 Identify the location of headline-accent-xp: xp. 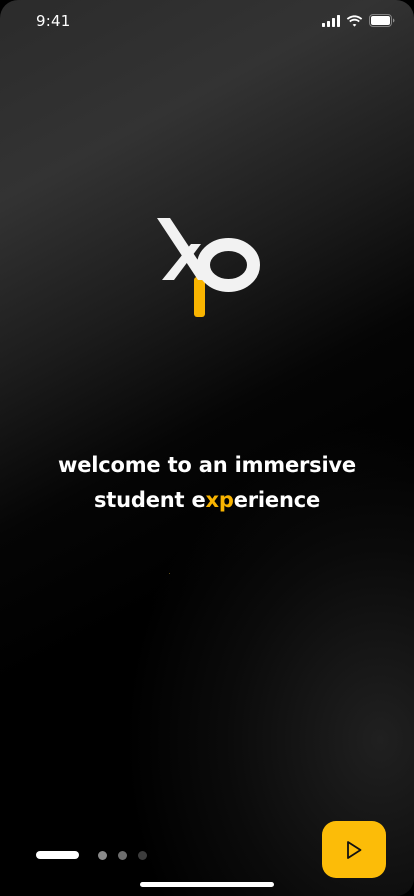
(219, 500).